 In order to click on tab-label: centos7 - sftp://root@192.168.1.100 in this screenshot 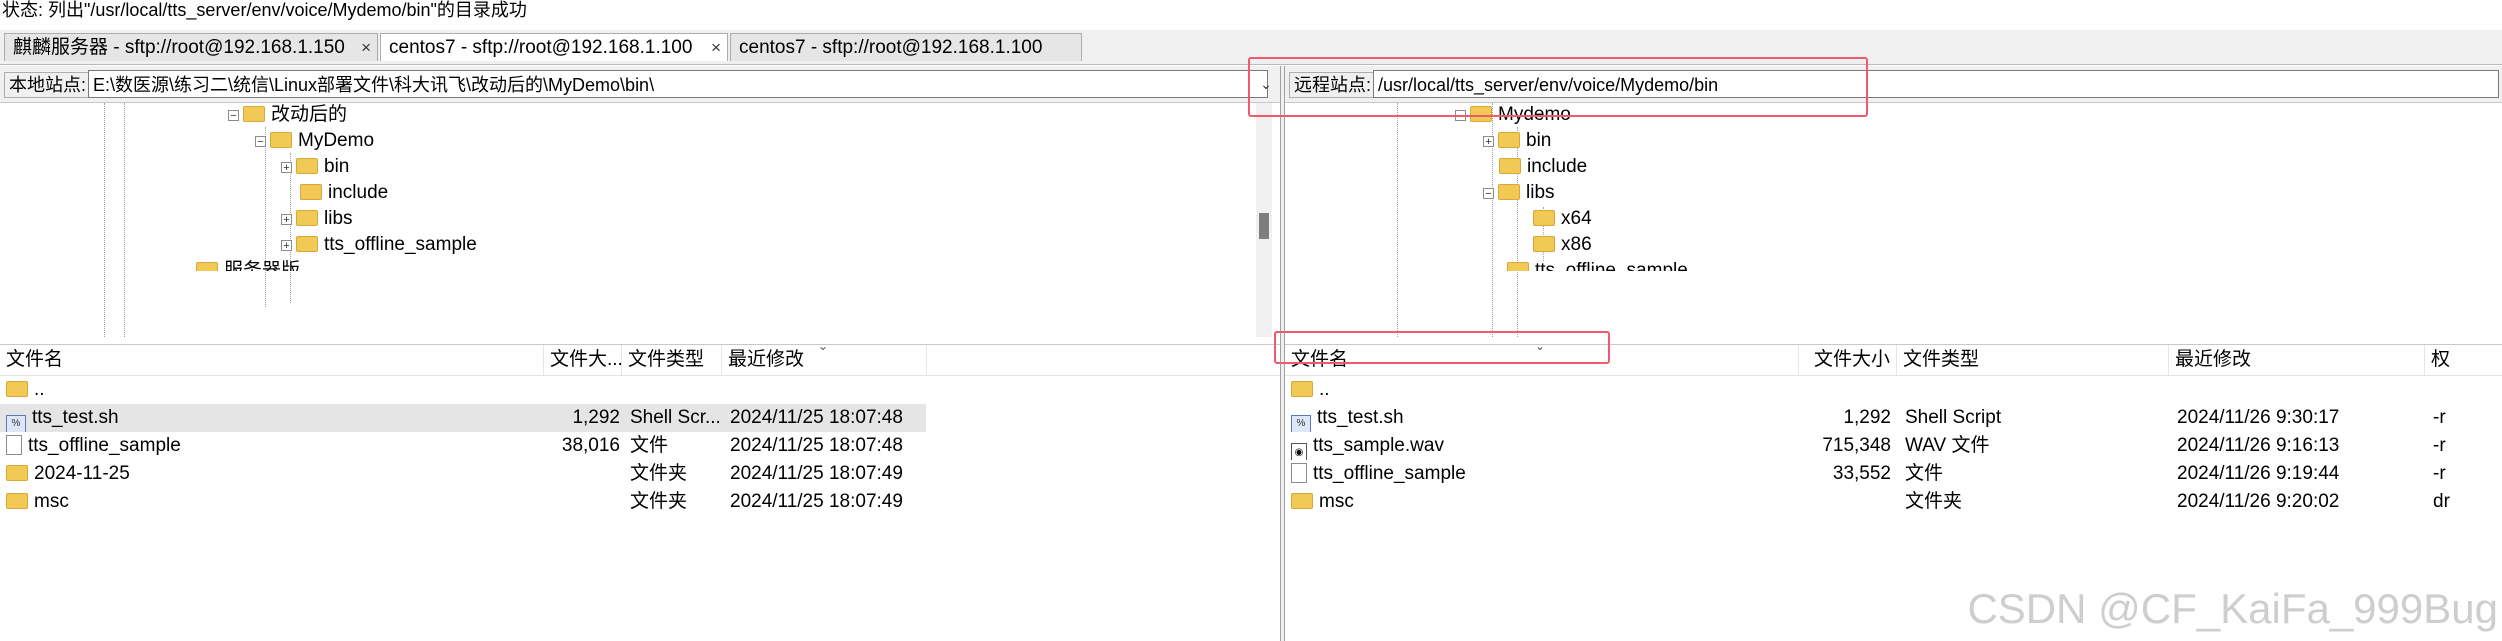, I will do `click(891, 47)`.